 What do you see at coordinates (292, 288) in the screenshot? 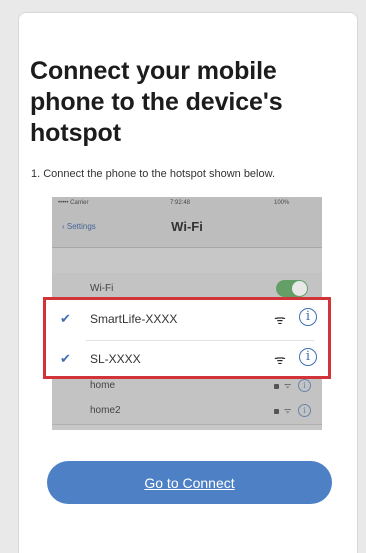
I see `phone-wifi-toggle` at bounding box center [292, 288].